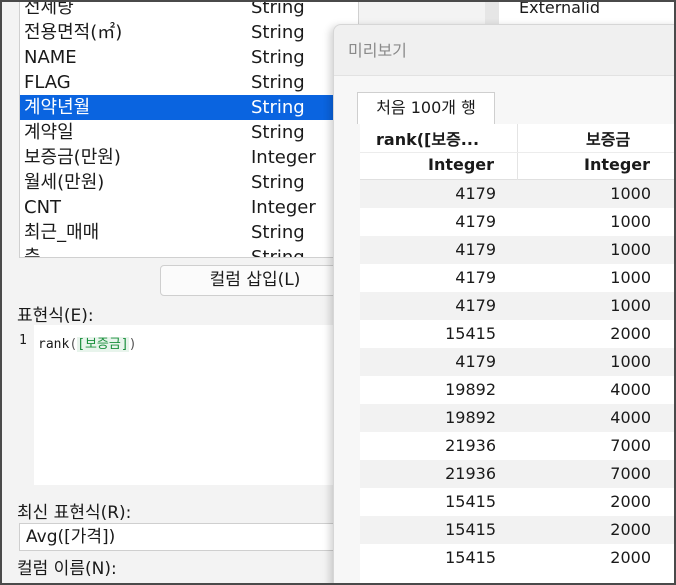 Image resolution: width=676 pixels, height=585 pixels. Describe the element at coordinates (49, 132) in the screenshot. I see `column-name: 계약일` at that location.